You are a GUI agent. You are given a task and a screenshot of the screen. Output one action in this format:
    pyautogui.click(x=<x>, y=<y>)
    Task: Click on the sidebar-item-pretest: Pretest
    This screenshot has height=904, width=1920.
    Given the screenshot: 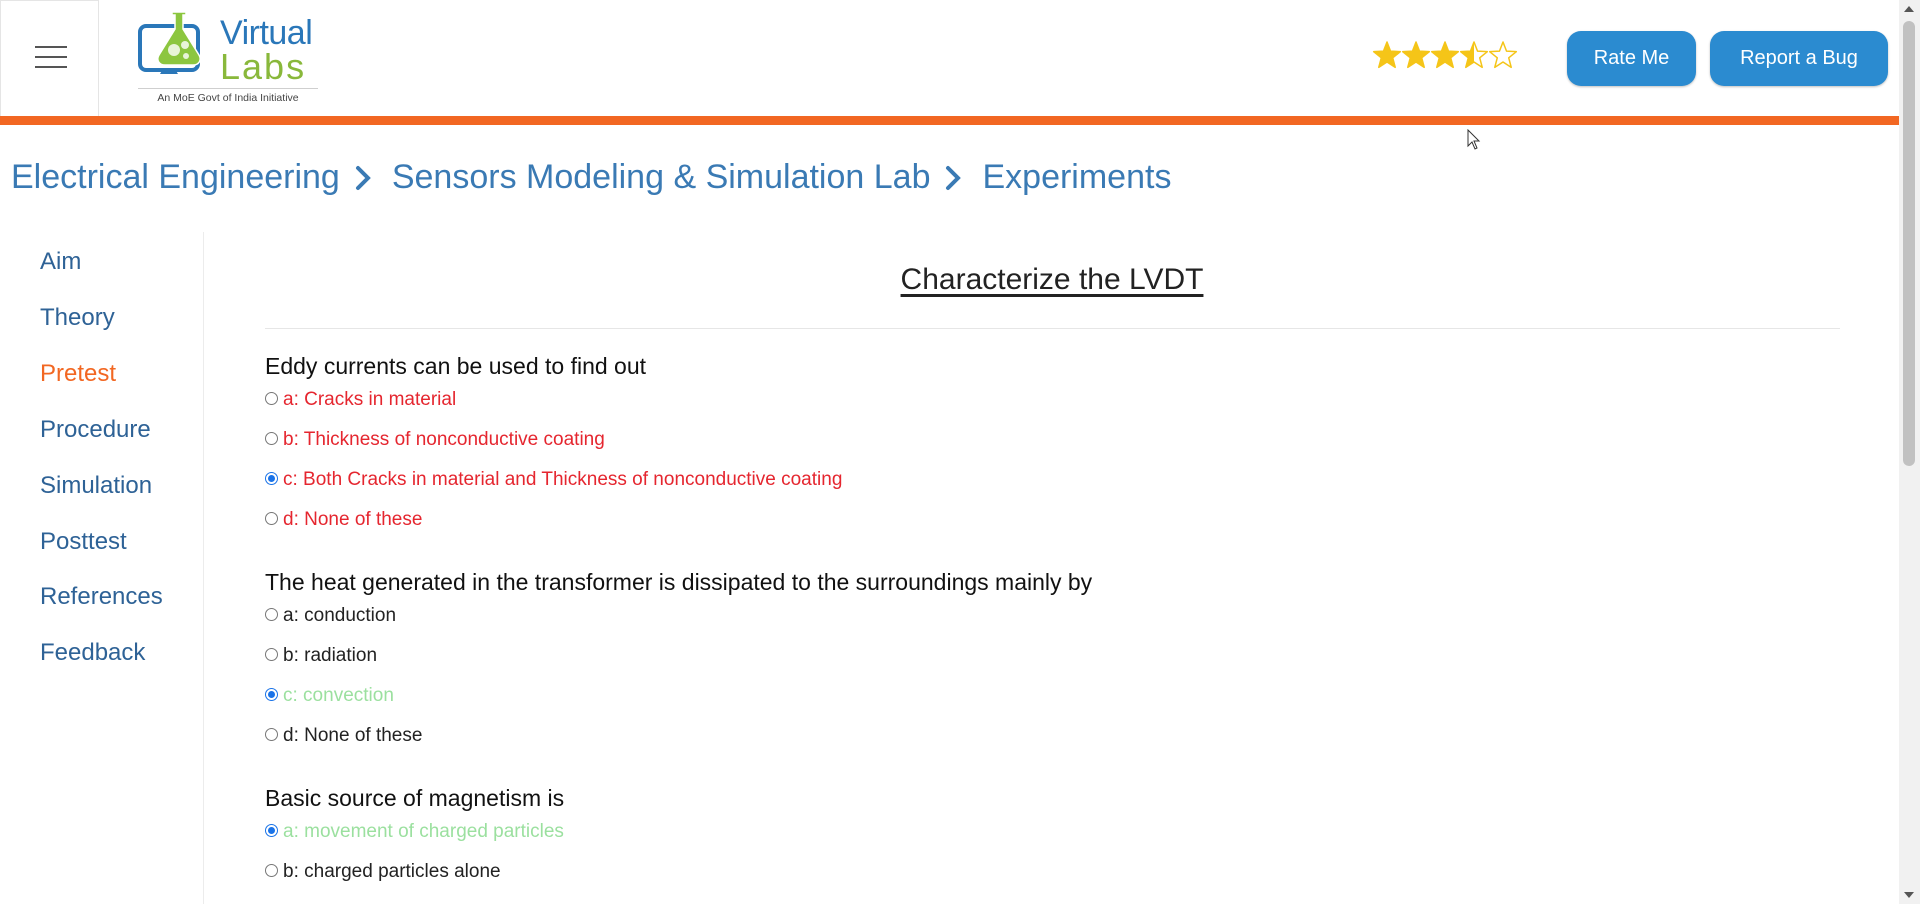 What is the action you would take?
    pyautogui.click(x=78, y=374)
    